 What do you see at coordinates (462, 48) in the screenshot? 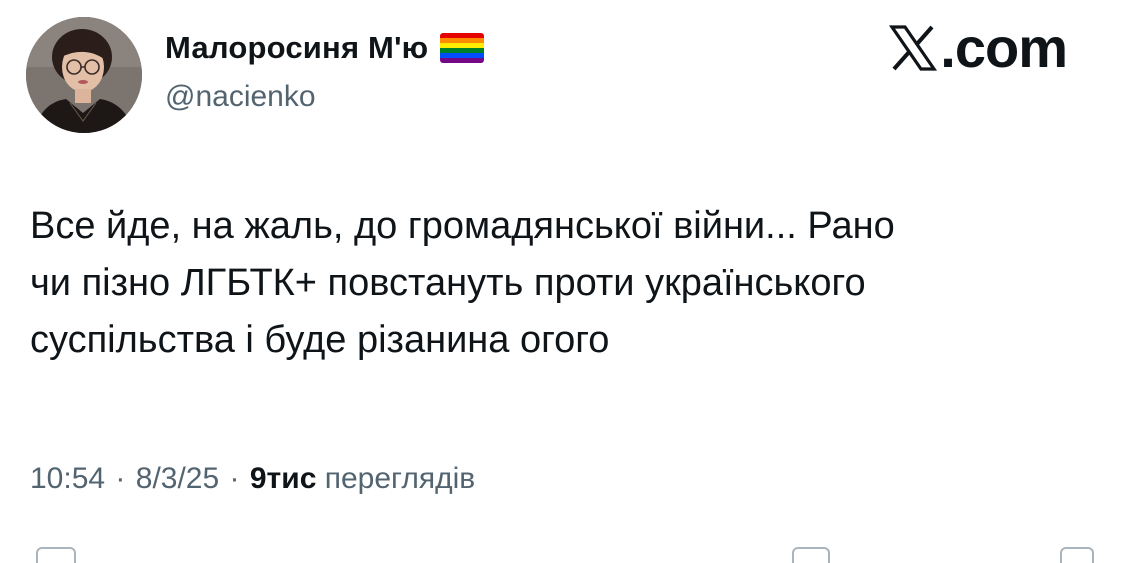
I see `rainbow-flag-icon` at bounding box center [462, 48].